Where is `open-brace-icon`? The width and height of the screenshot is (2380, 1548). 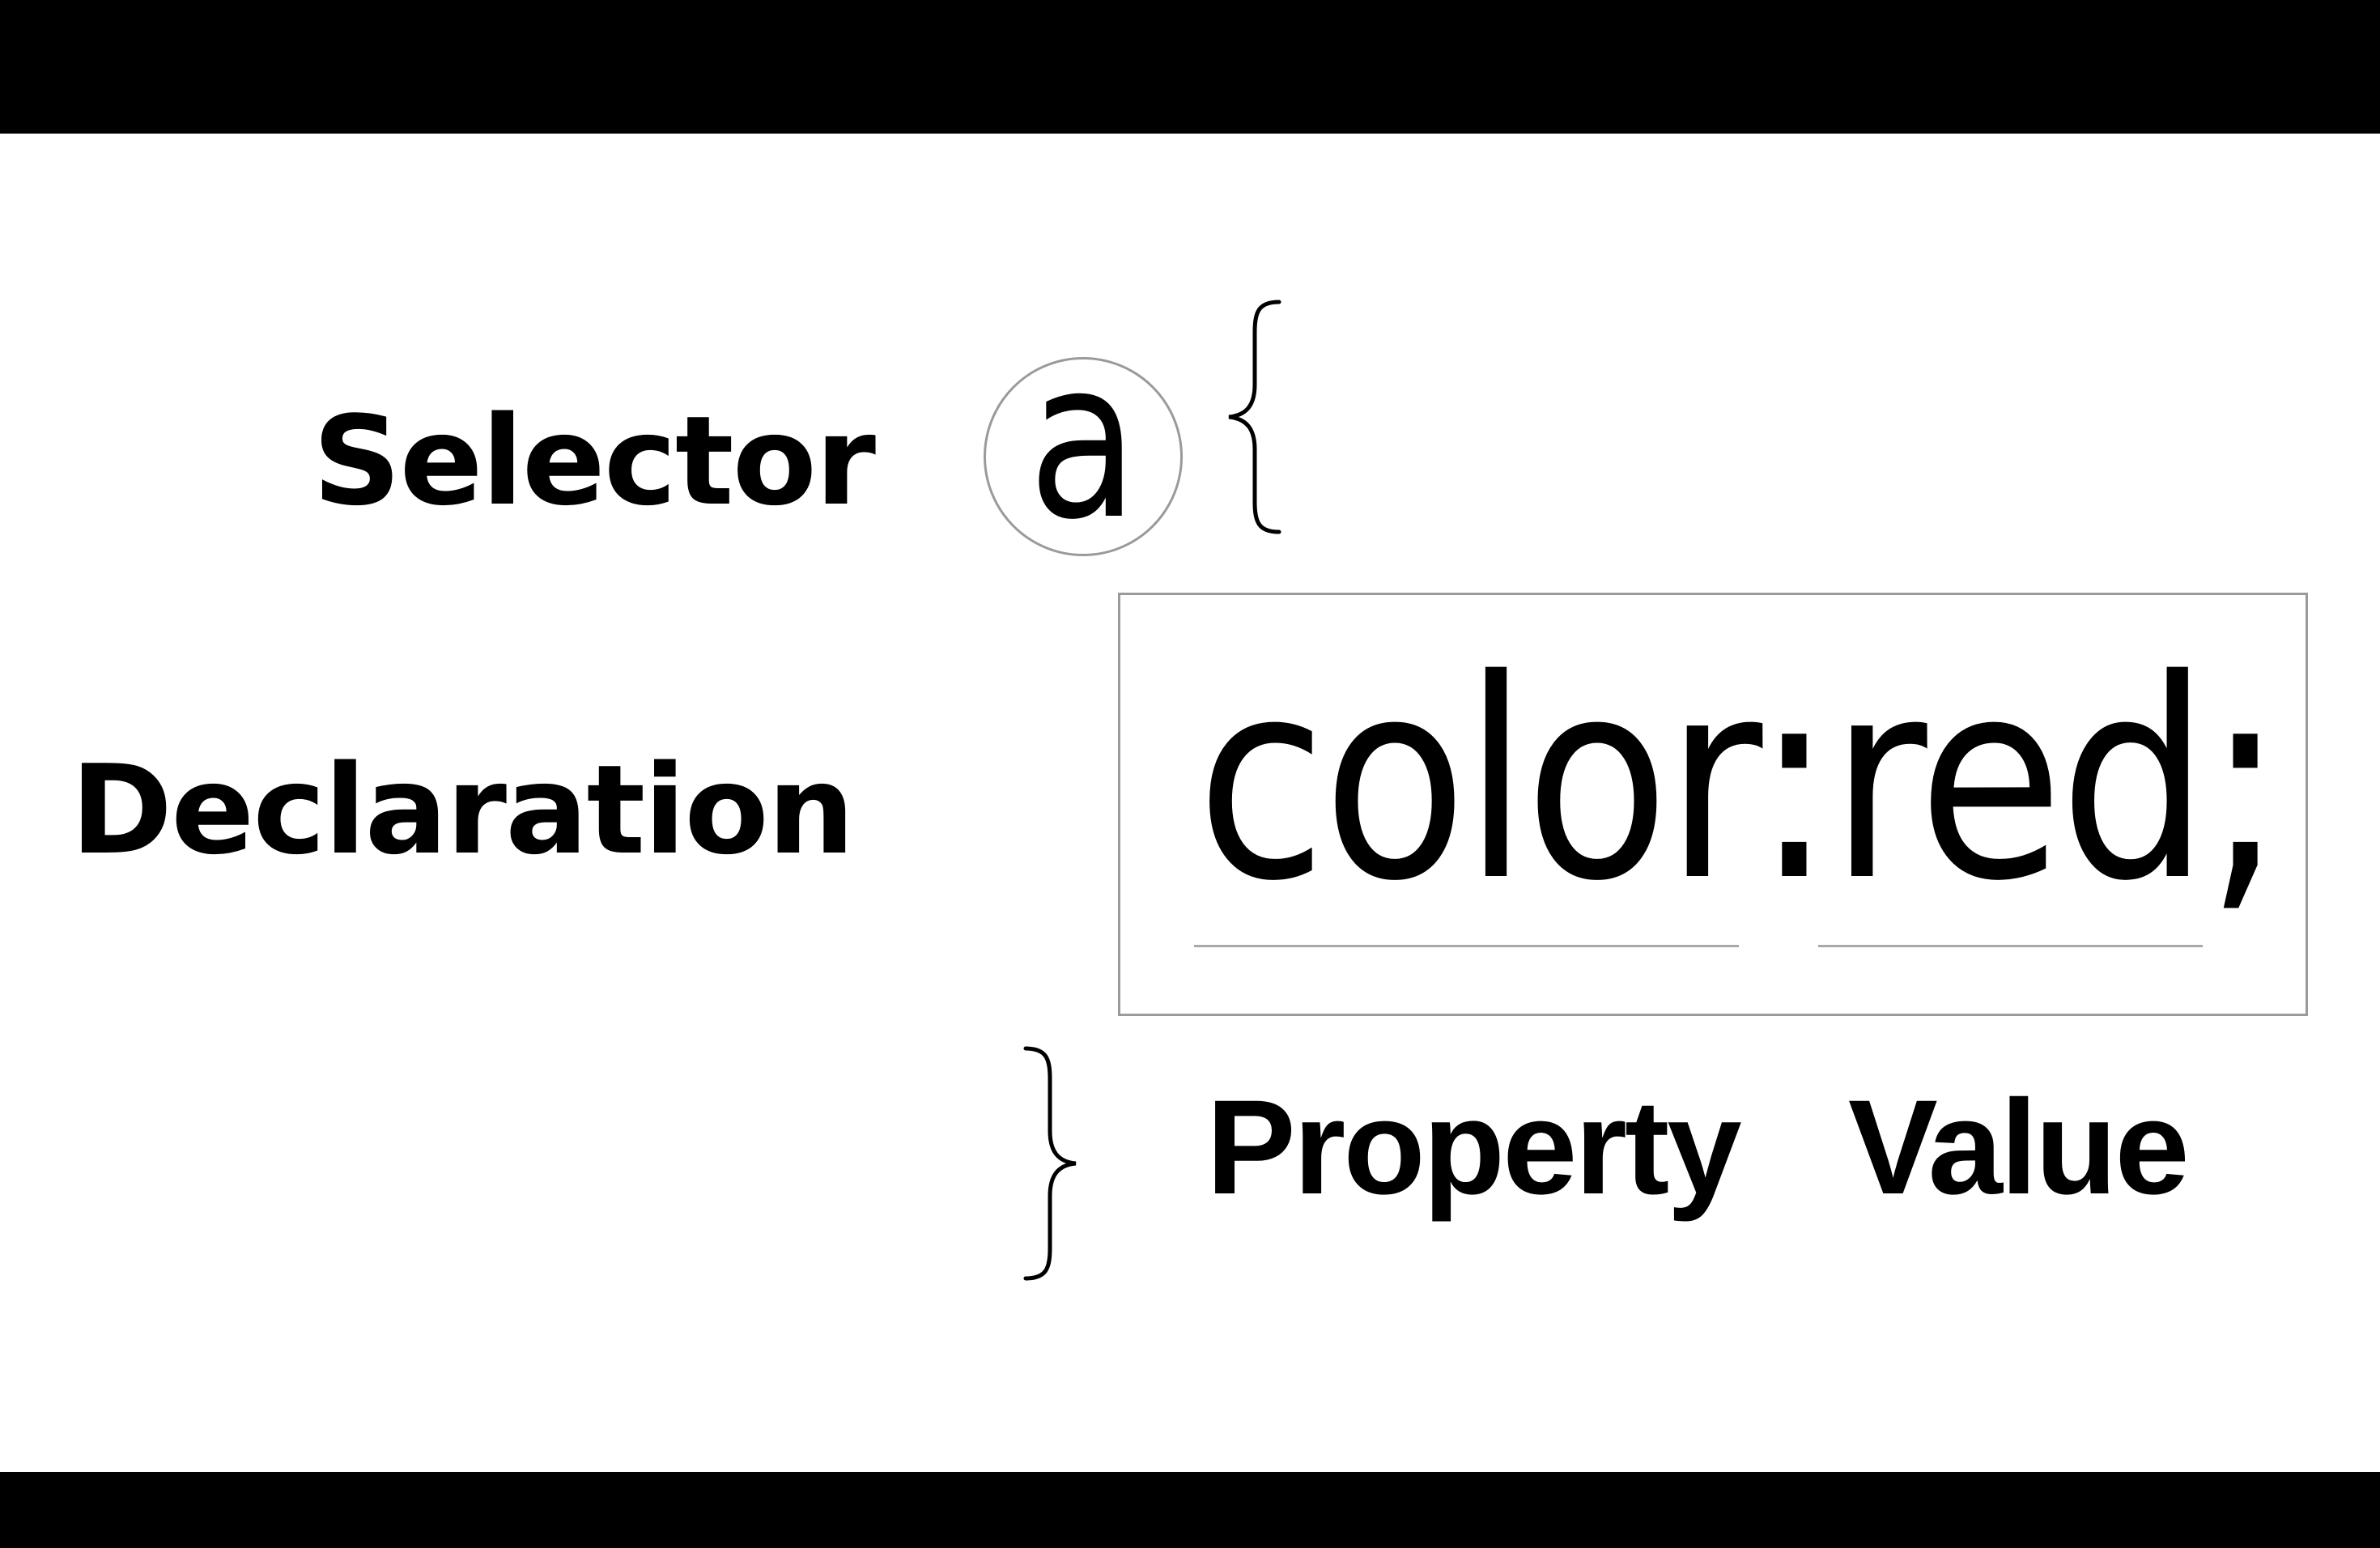 open-brace-icon is located at coordinates (1254, 417).